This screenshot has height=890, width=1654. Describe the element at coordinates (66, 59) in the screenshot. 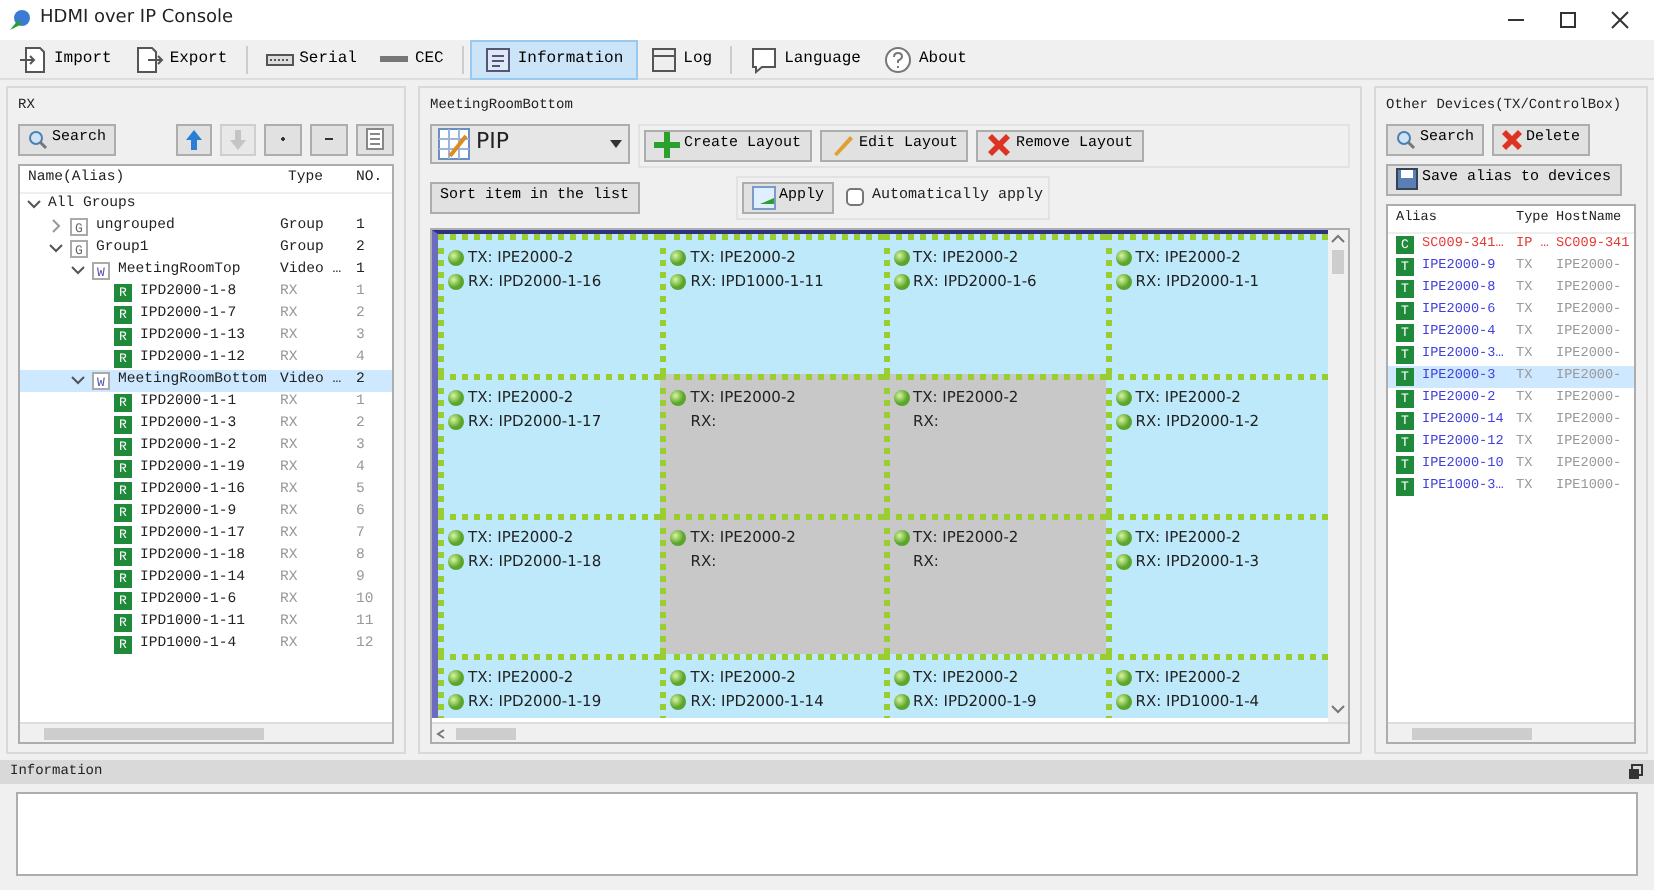

I see `toolbar-button: Import` at that location.